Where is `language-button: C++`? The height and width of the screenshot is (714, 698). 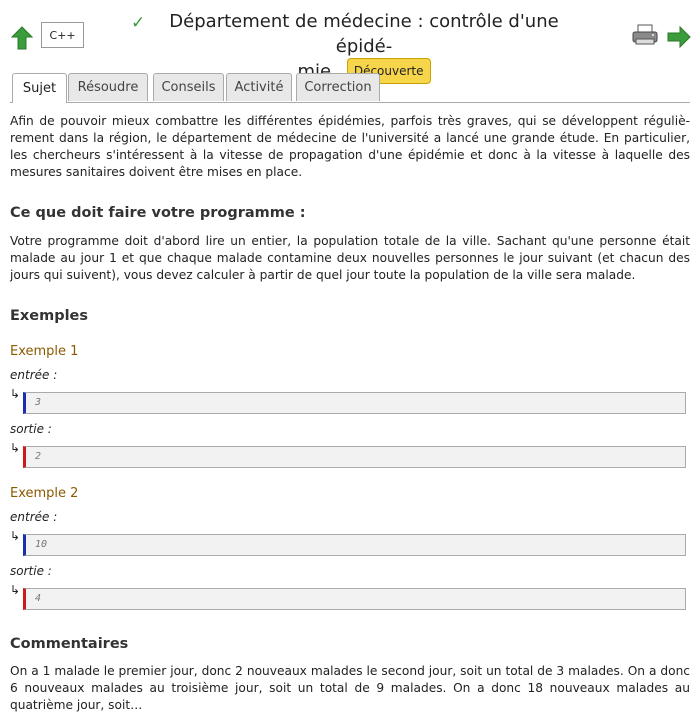
language-button: C++ is located at coordinates (62, 35).